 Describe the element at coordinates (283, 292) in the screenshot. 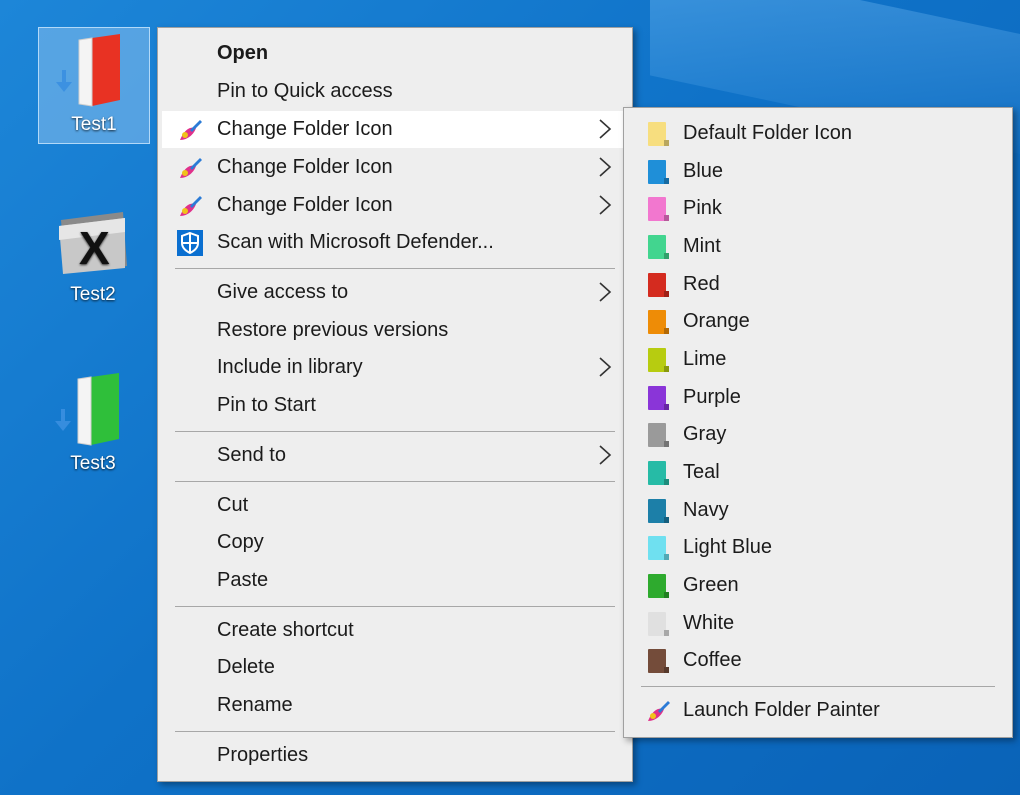

I see `menu-item-label: Give access to` at that location.